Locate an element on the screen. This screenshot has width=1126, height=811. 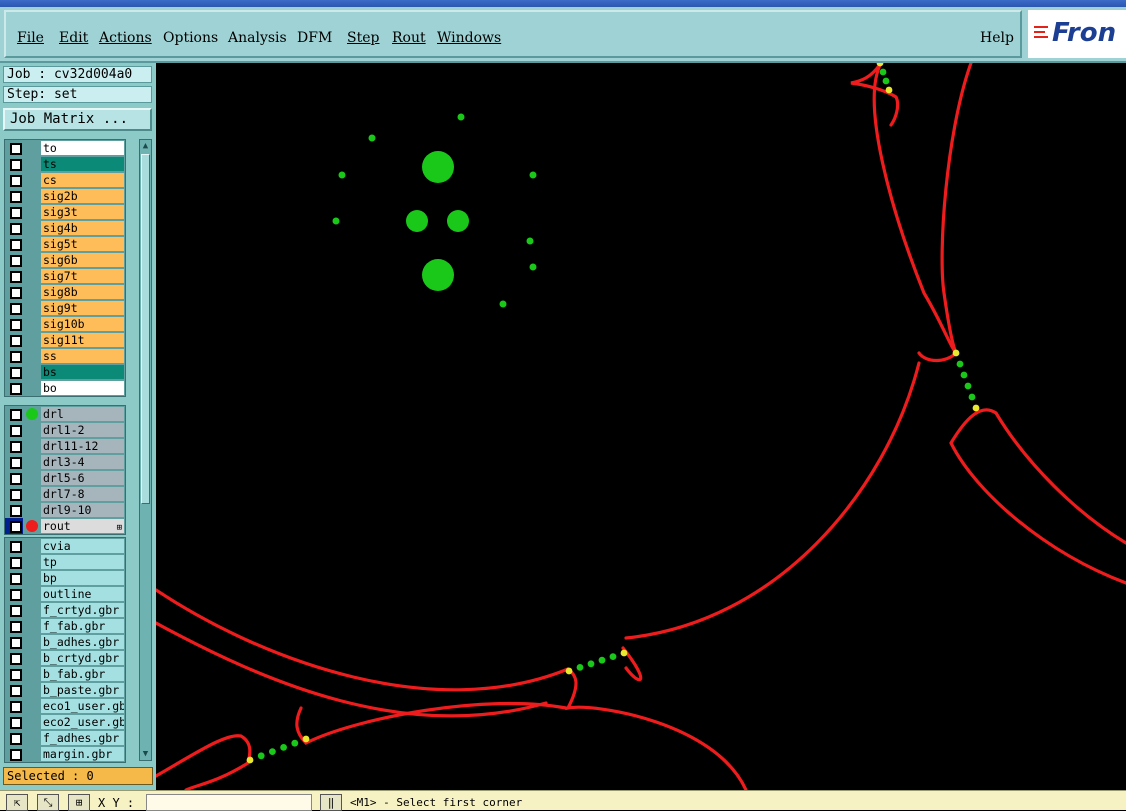
layer-row-ss: ss is located at coordinates (65, 356).